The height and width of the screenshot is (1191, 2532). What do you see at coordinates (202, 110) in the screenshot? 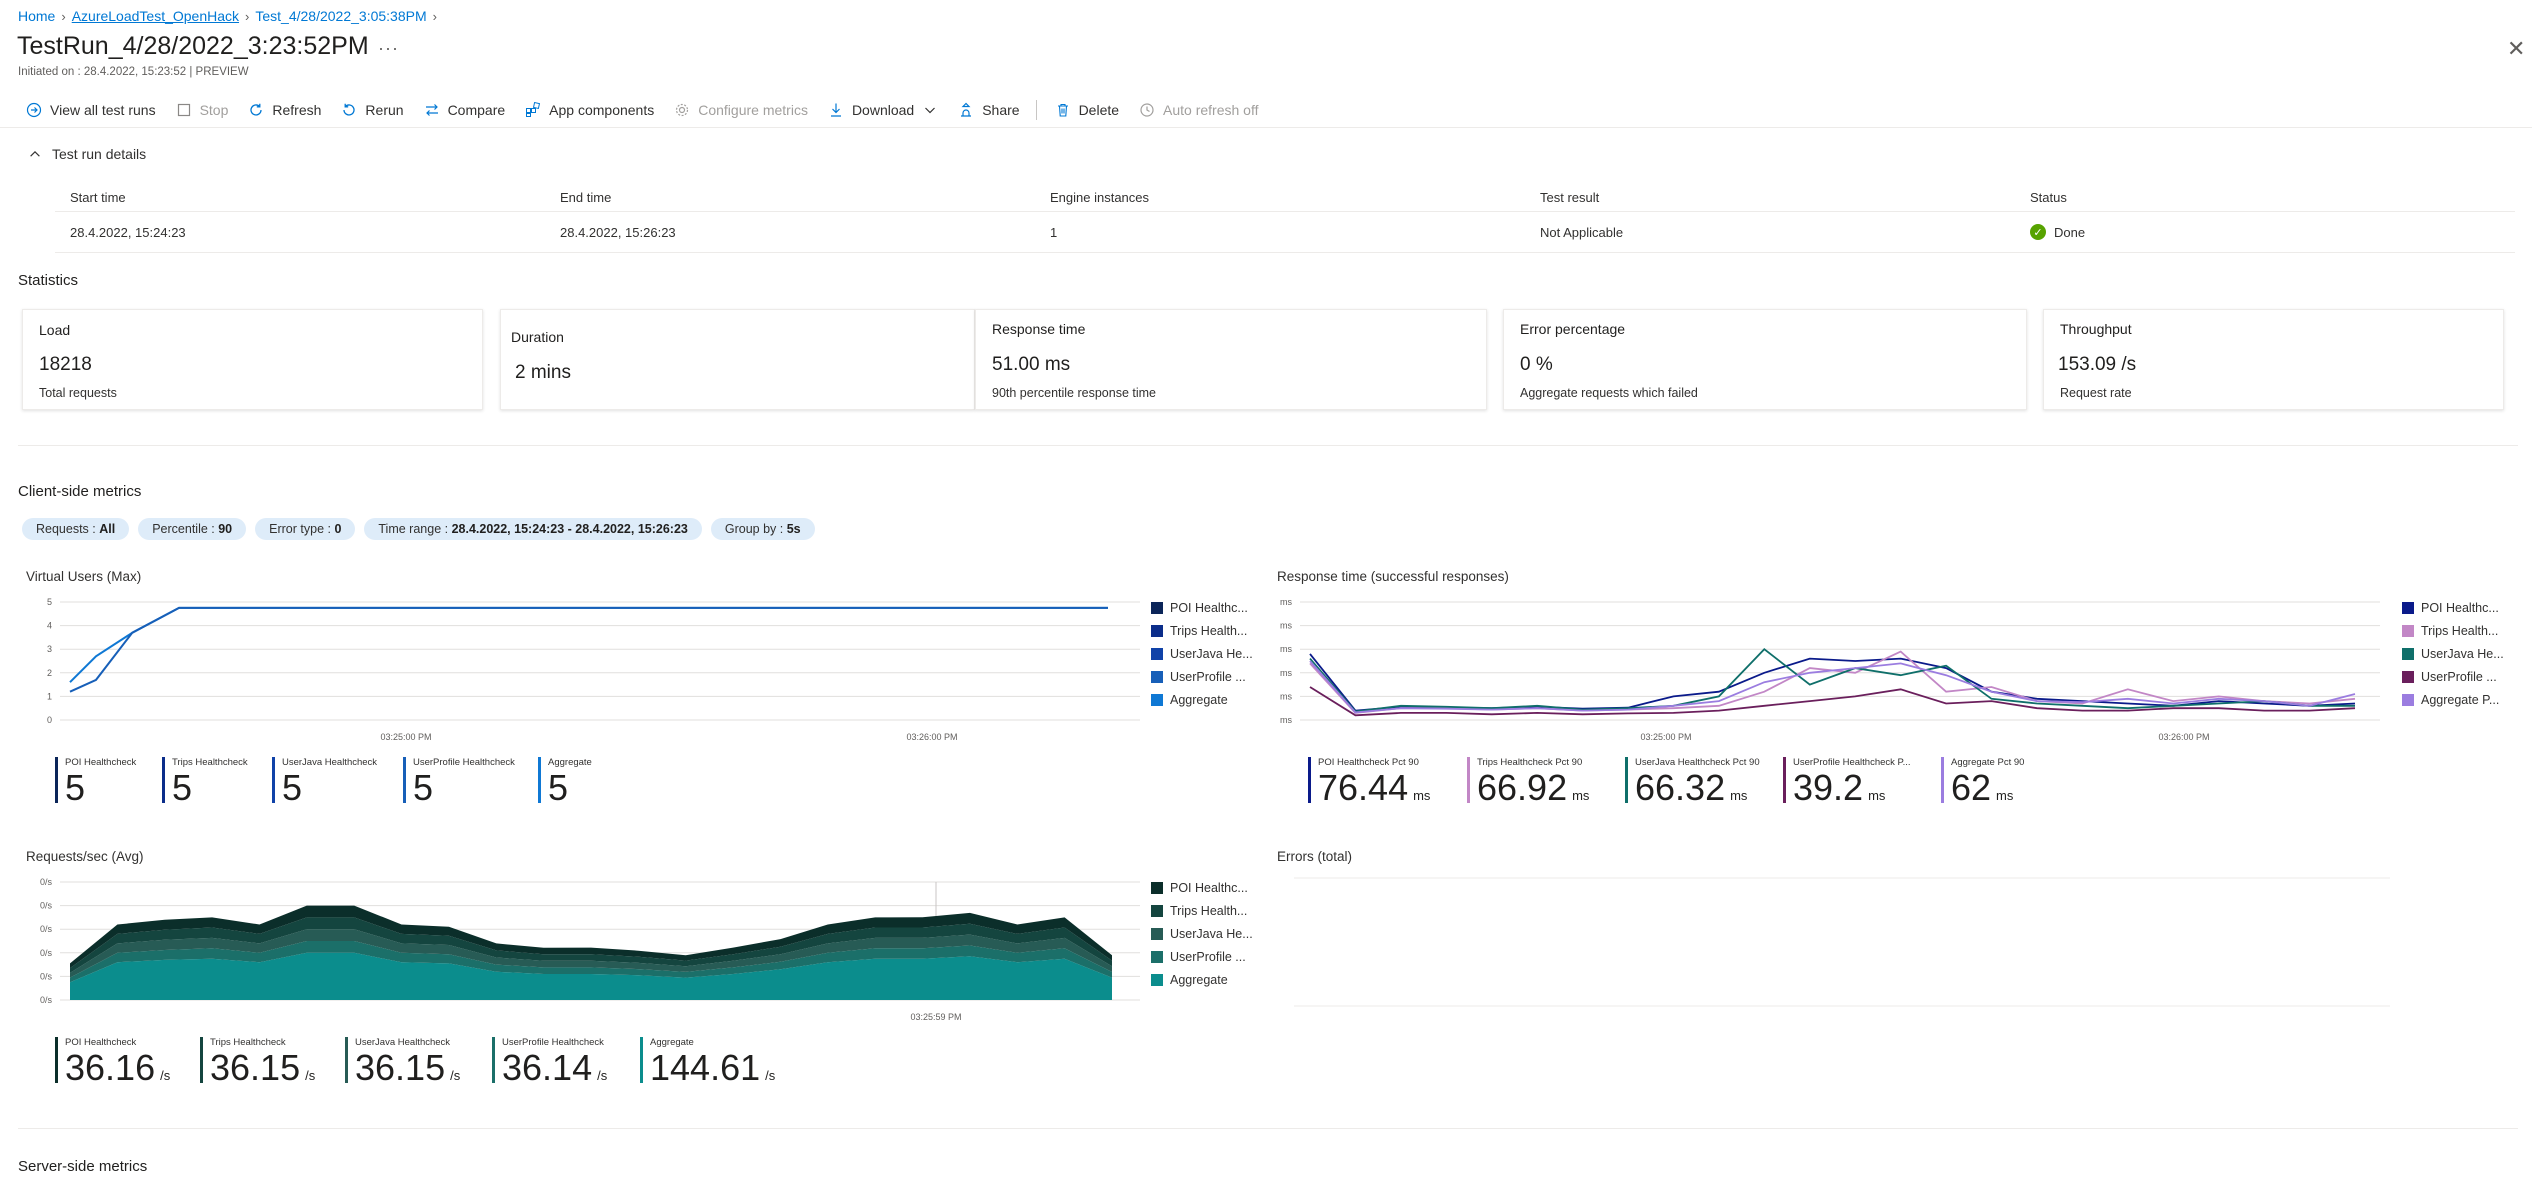
I see `stop-button: Stop` at bounding box center [202, 110].